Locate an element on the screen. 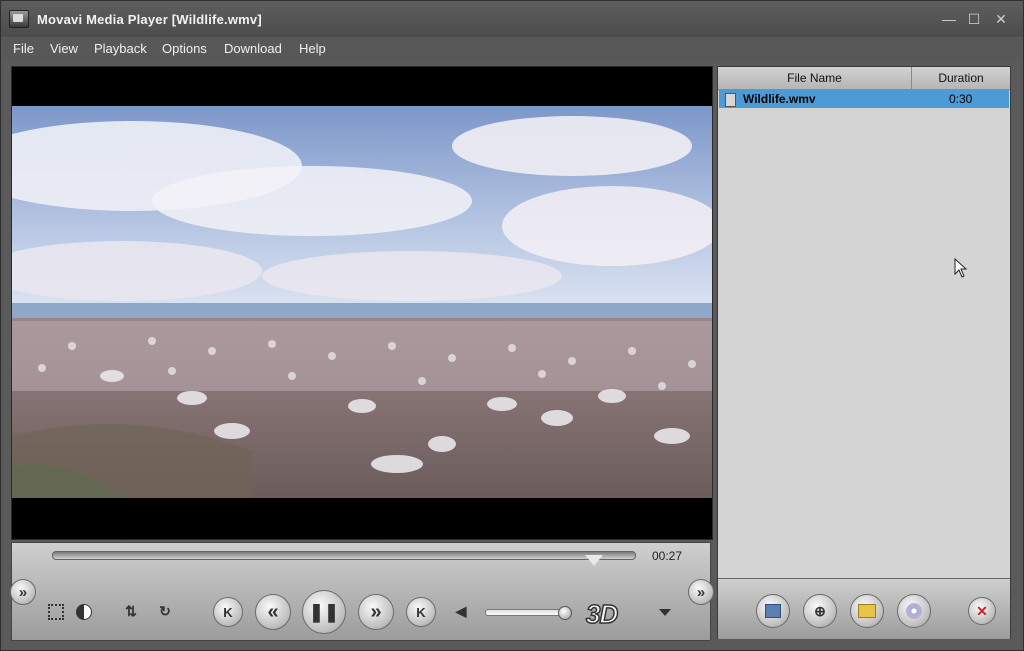  forward-button: » is located at coordinates (376, 612).